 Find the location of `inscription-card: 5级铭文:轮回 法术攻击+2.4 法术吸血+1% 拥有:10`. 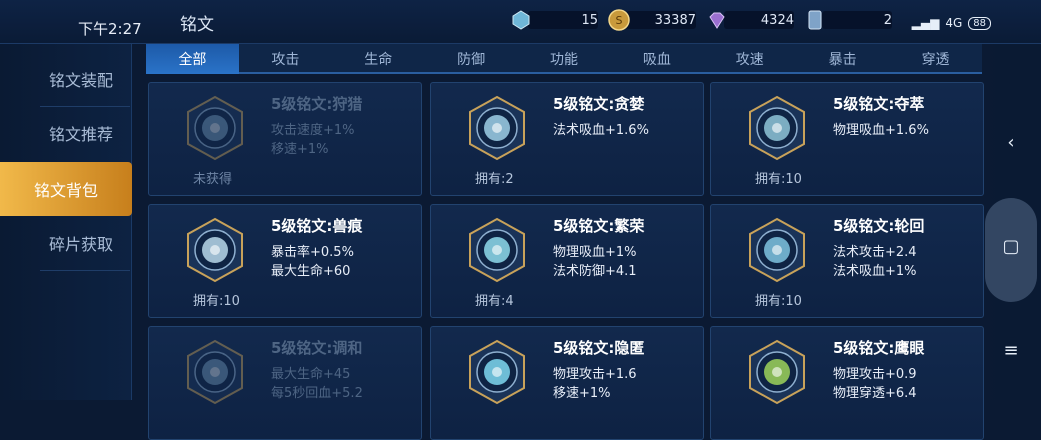

inscription-card: 5级铭文:轮回 法术攻击+2.4 法术吸血+1% 拥有:10 is located at coordinates (847, 261).